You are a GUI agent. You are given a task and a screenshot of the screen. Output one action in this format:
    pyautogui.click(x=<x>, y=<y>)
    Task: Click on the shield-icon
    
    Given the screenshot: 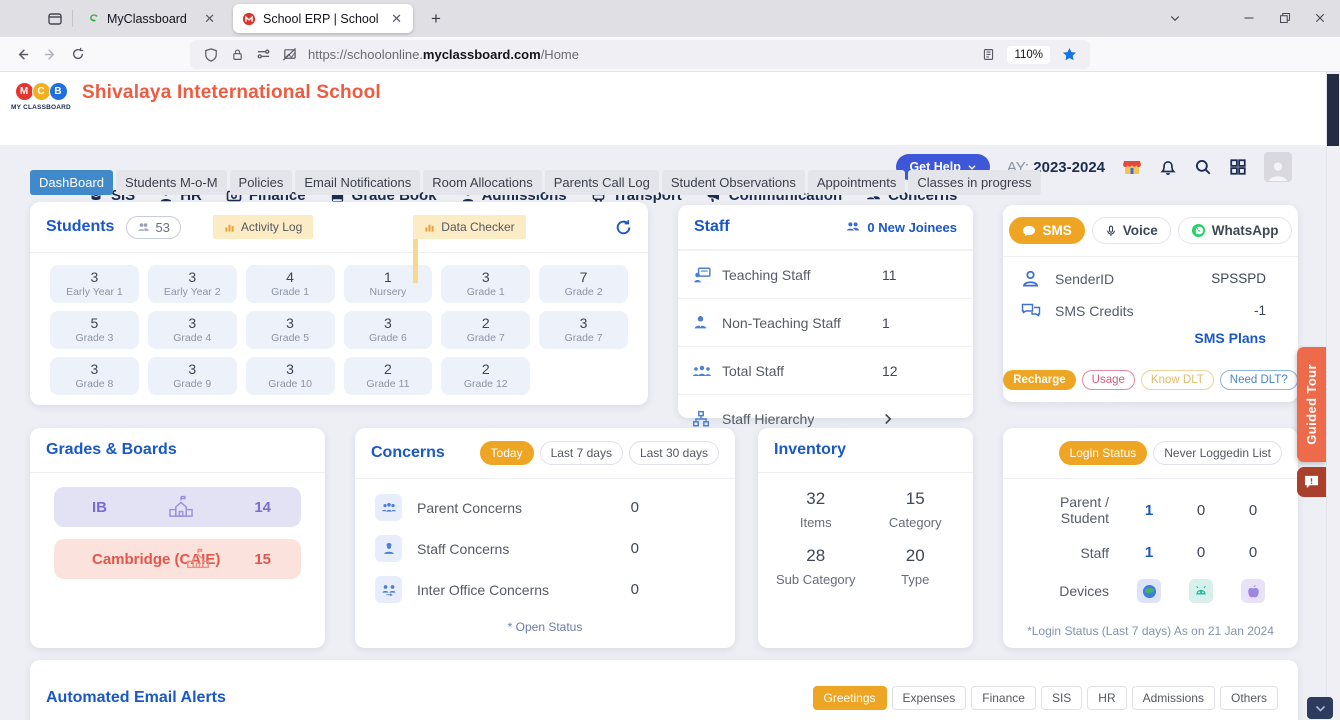 What is the action you would take?
    pyautogui.click(x=211, y=54)
    